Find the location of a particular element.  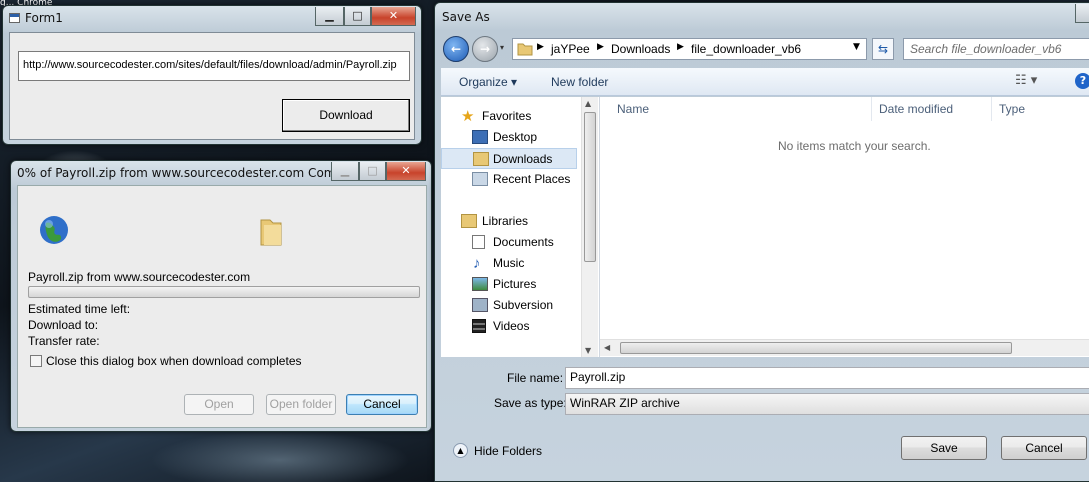

libraries-icon is located at coordinates (469, 221).